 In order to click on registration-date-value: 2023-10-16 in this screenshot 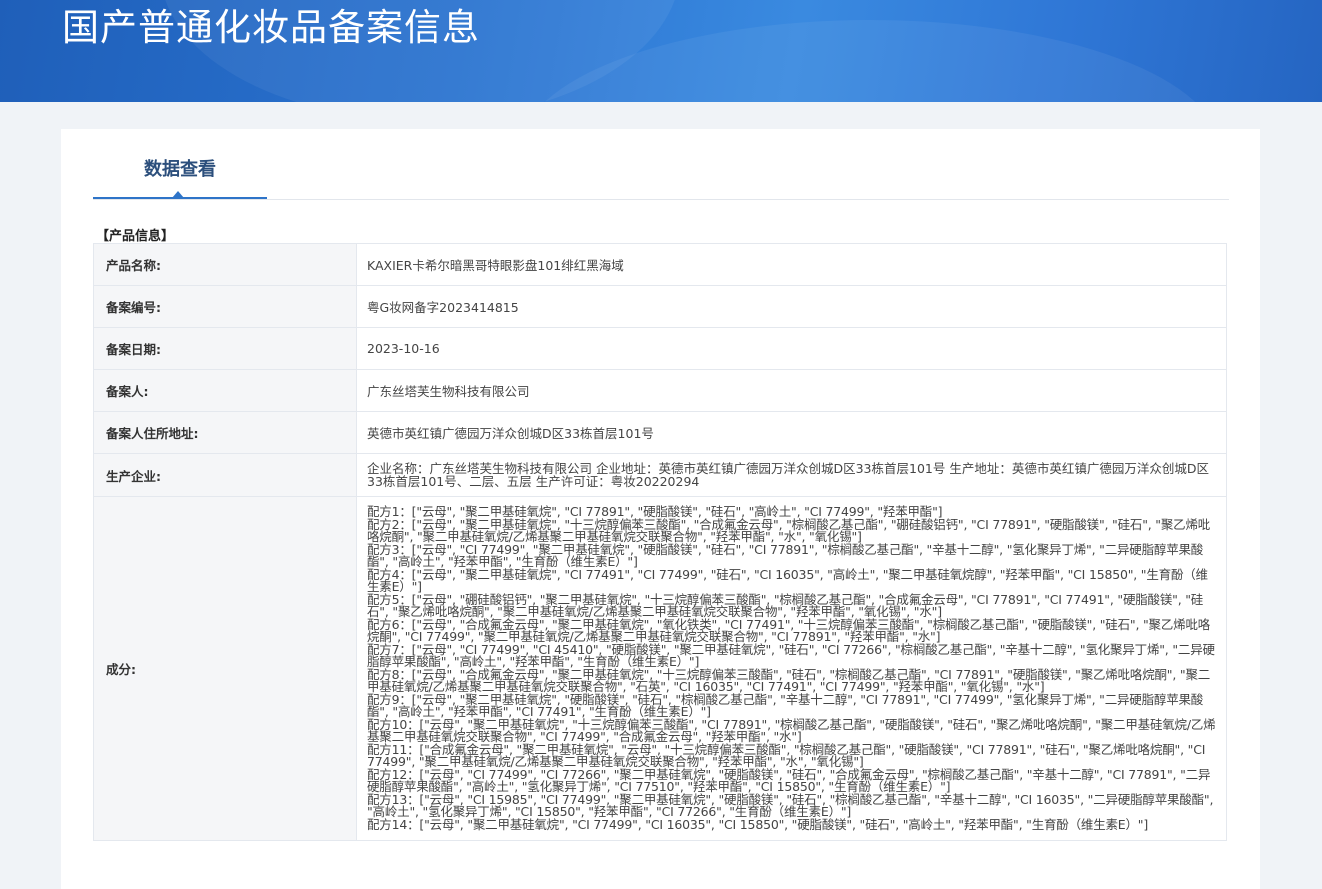, I will do `click(791, 348)`.